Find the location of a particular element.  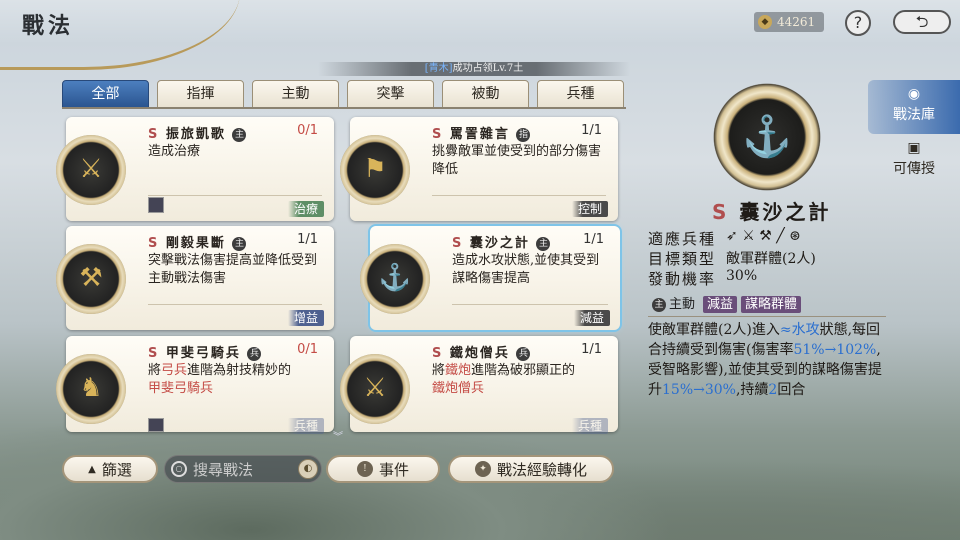

desc-highlight: 弓兵 is located at coordinates (174, 370).